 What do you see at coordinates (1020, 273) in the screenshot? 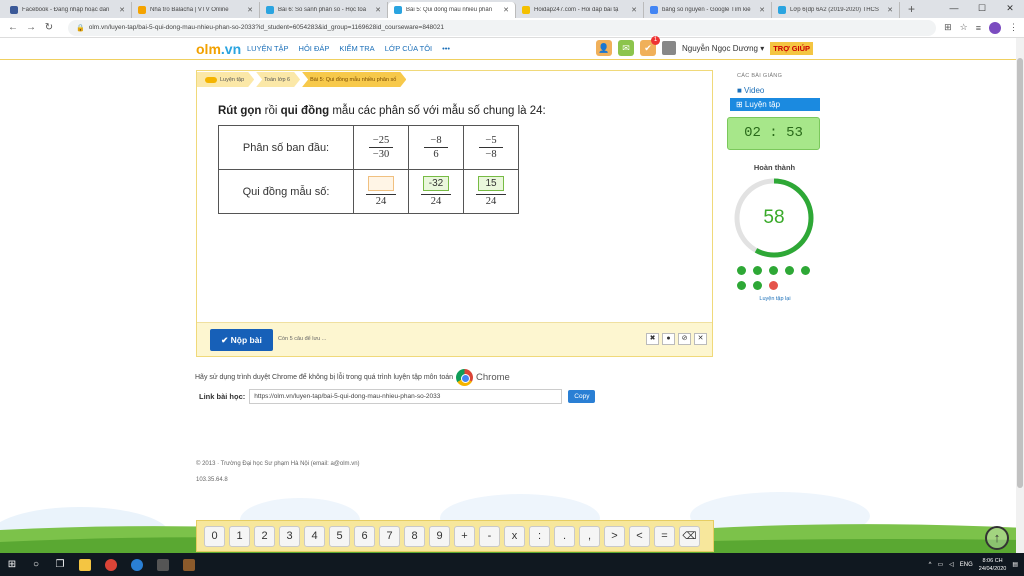
I see `scrollbar-thumb` at bounding box center [1020, 273].